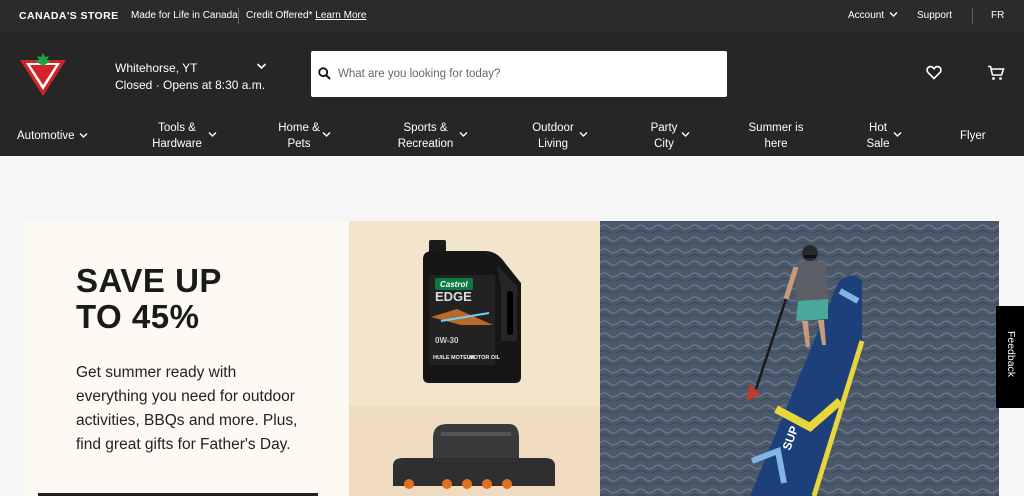  Describe the element at coordinates (156, 68) in the screenshot. I see `store-city: Whitehorse, YT` at that location.